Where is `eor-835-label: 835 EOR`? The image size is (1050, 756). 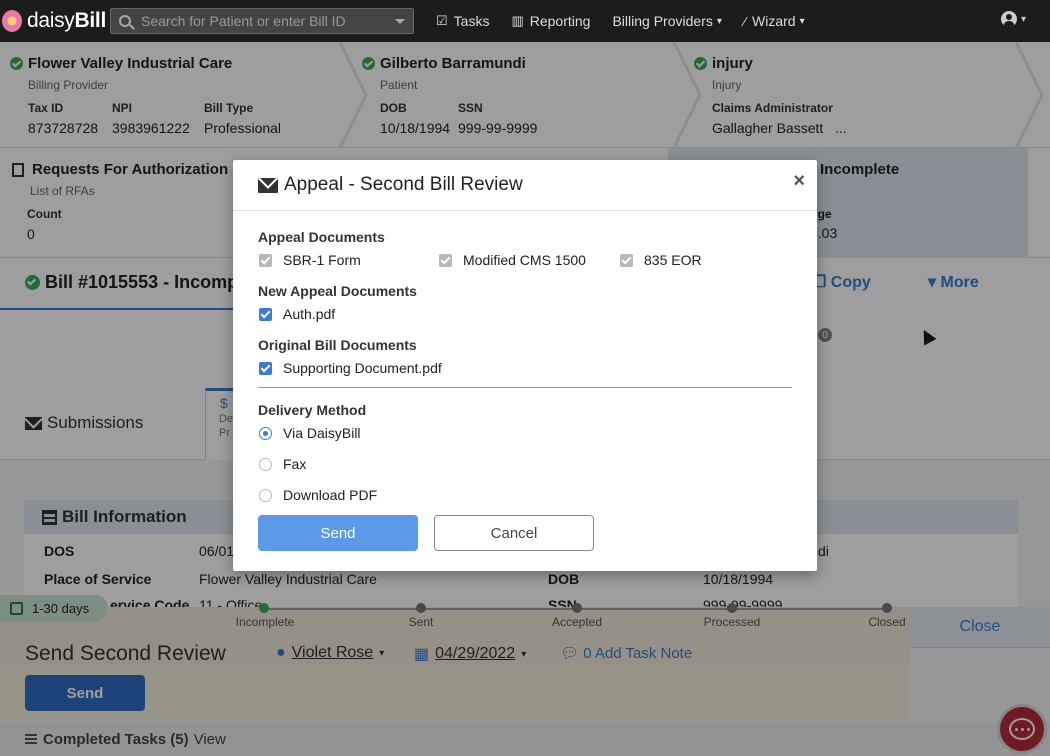
eor-835-label: 835 EOR is located at coordinates (673, 260).